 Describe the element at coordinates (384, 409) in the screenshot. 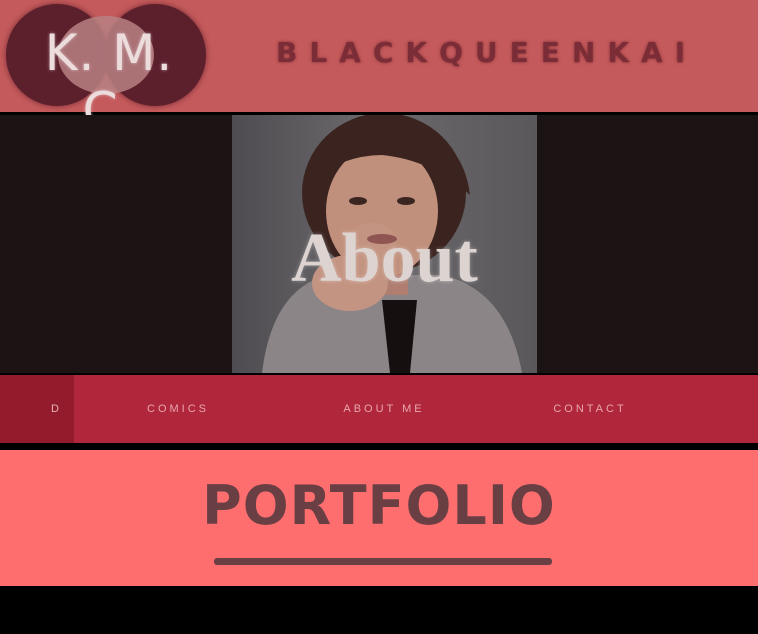

I see `nav-item-about-me: ABOUT ME` at that location.